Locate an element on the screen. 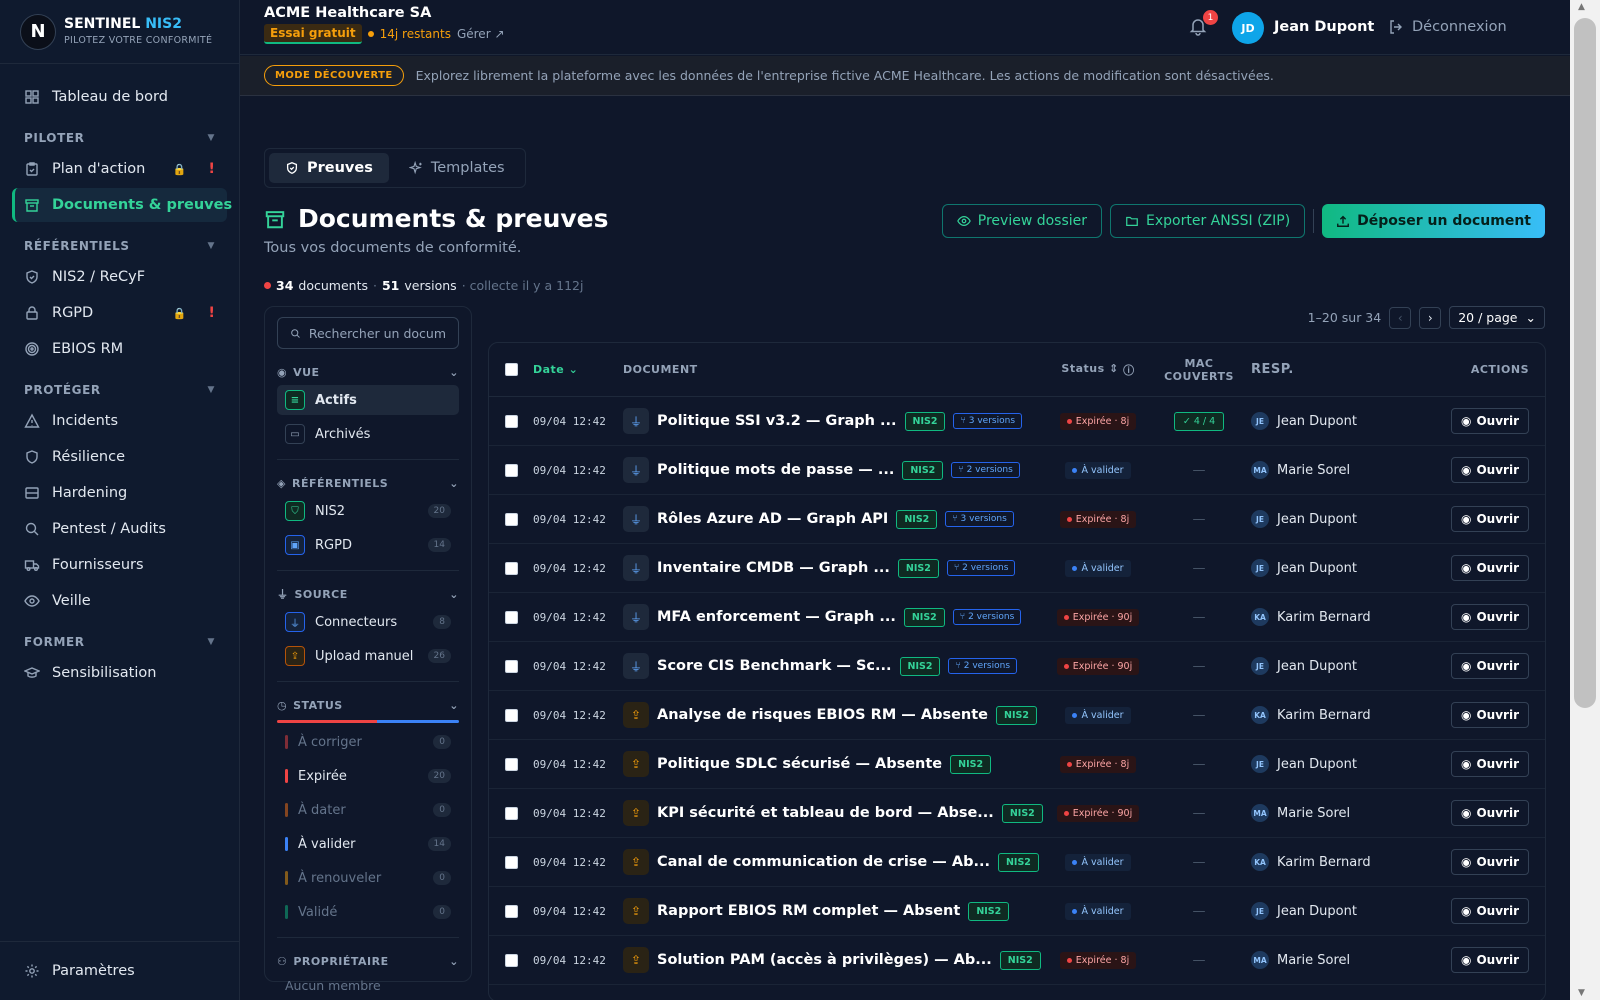  tab-preuves: Preuves is located at coordinates (329, 168).